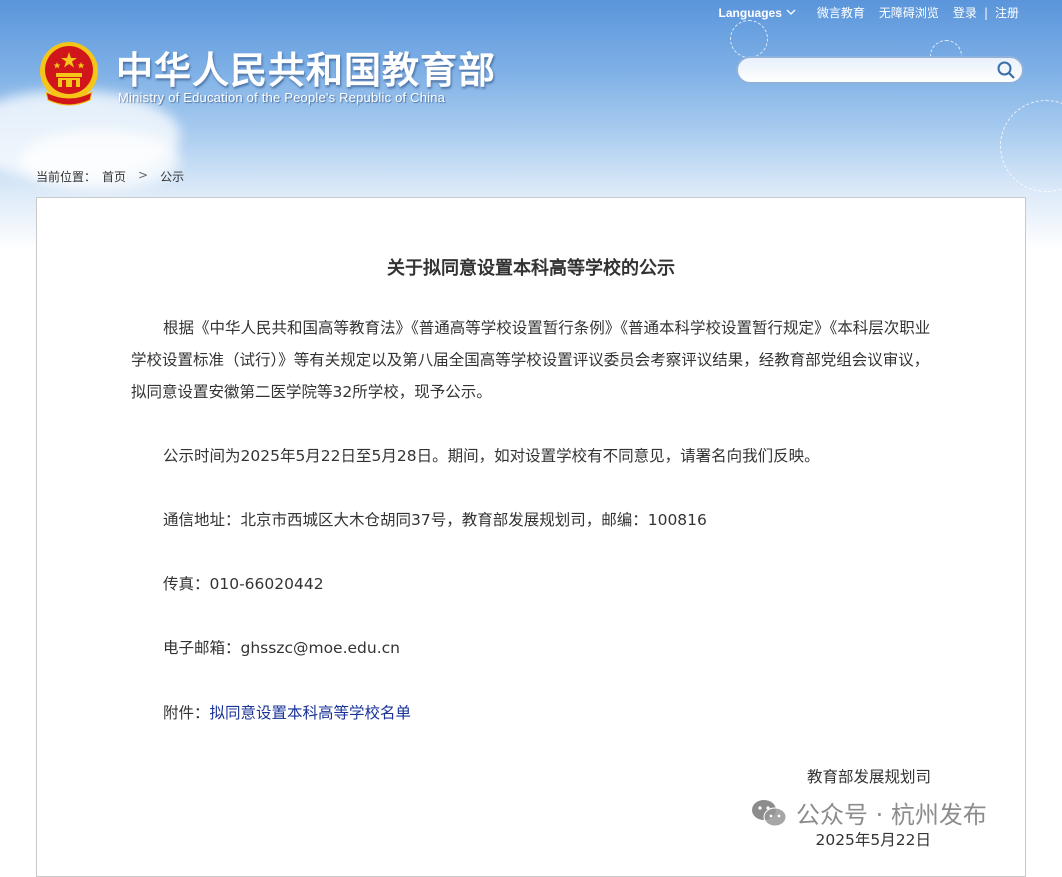  Describe the element at coordinates (172, 176) in the screenshot. I see `breadcrumb-current: 公示` at that location.